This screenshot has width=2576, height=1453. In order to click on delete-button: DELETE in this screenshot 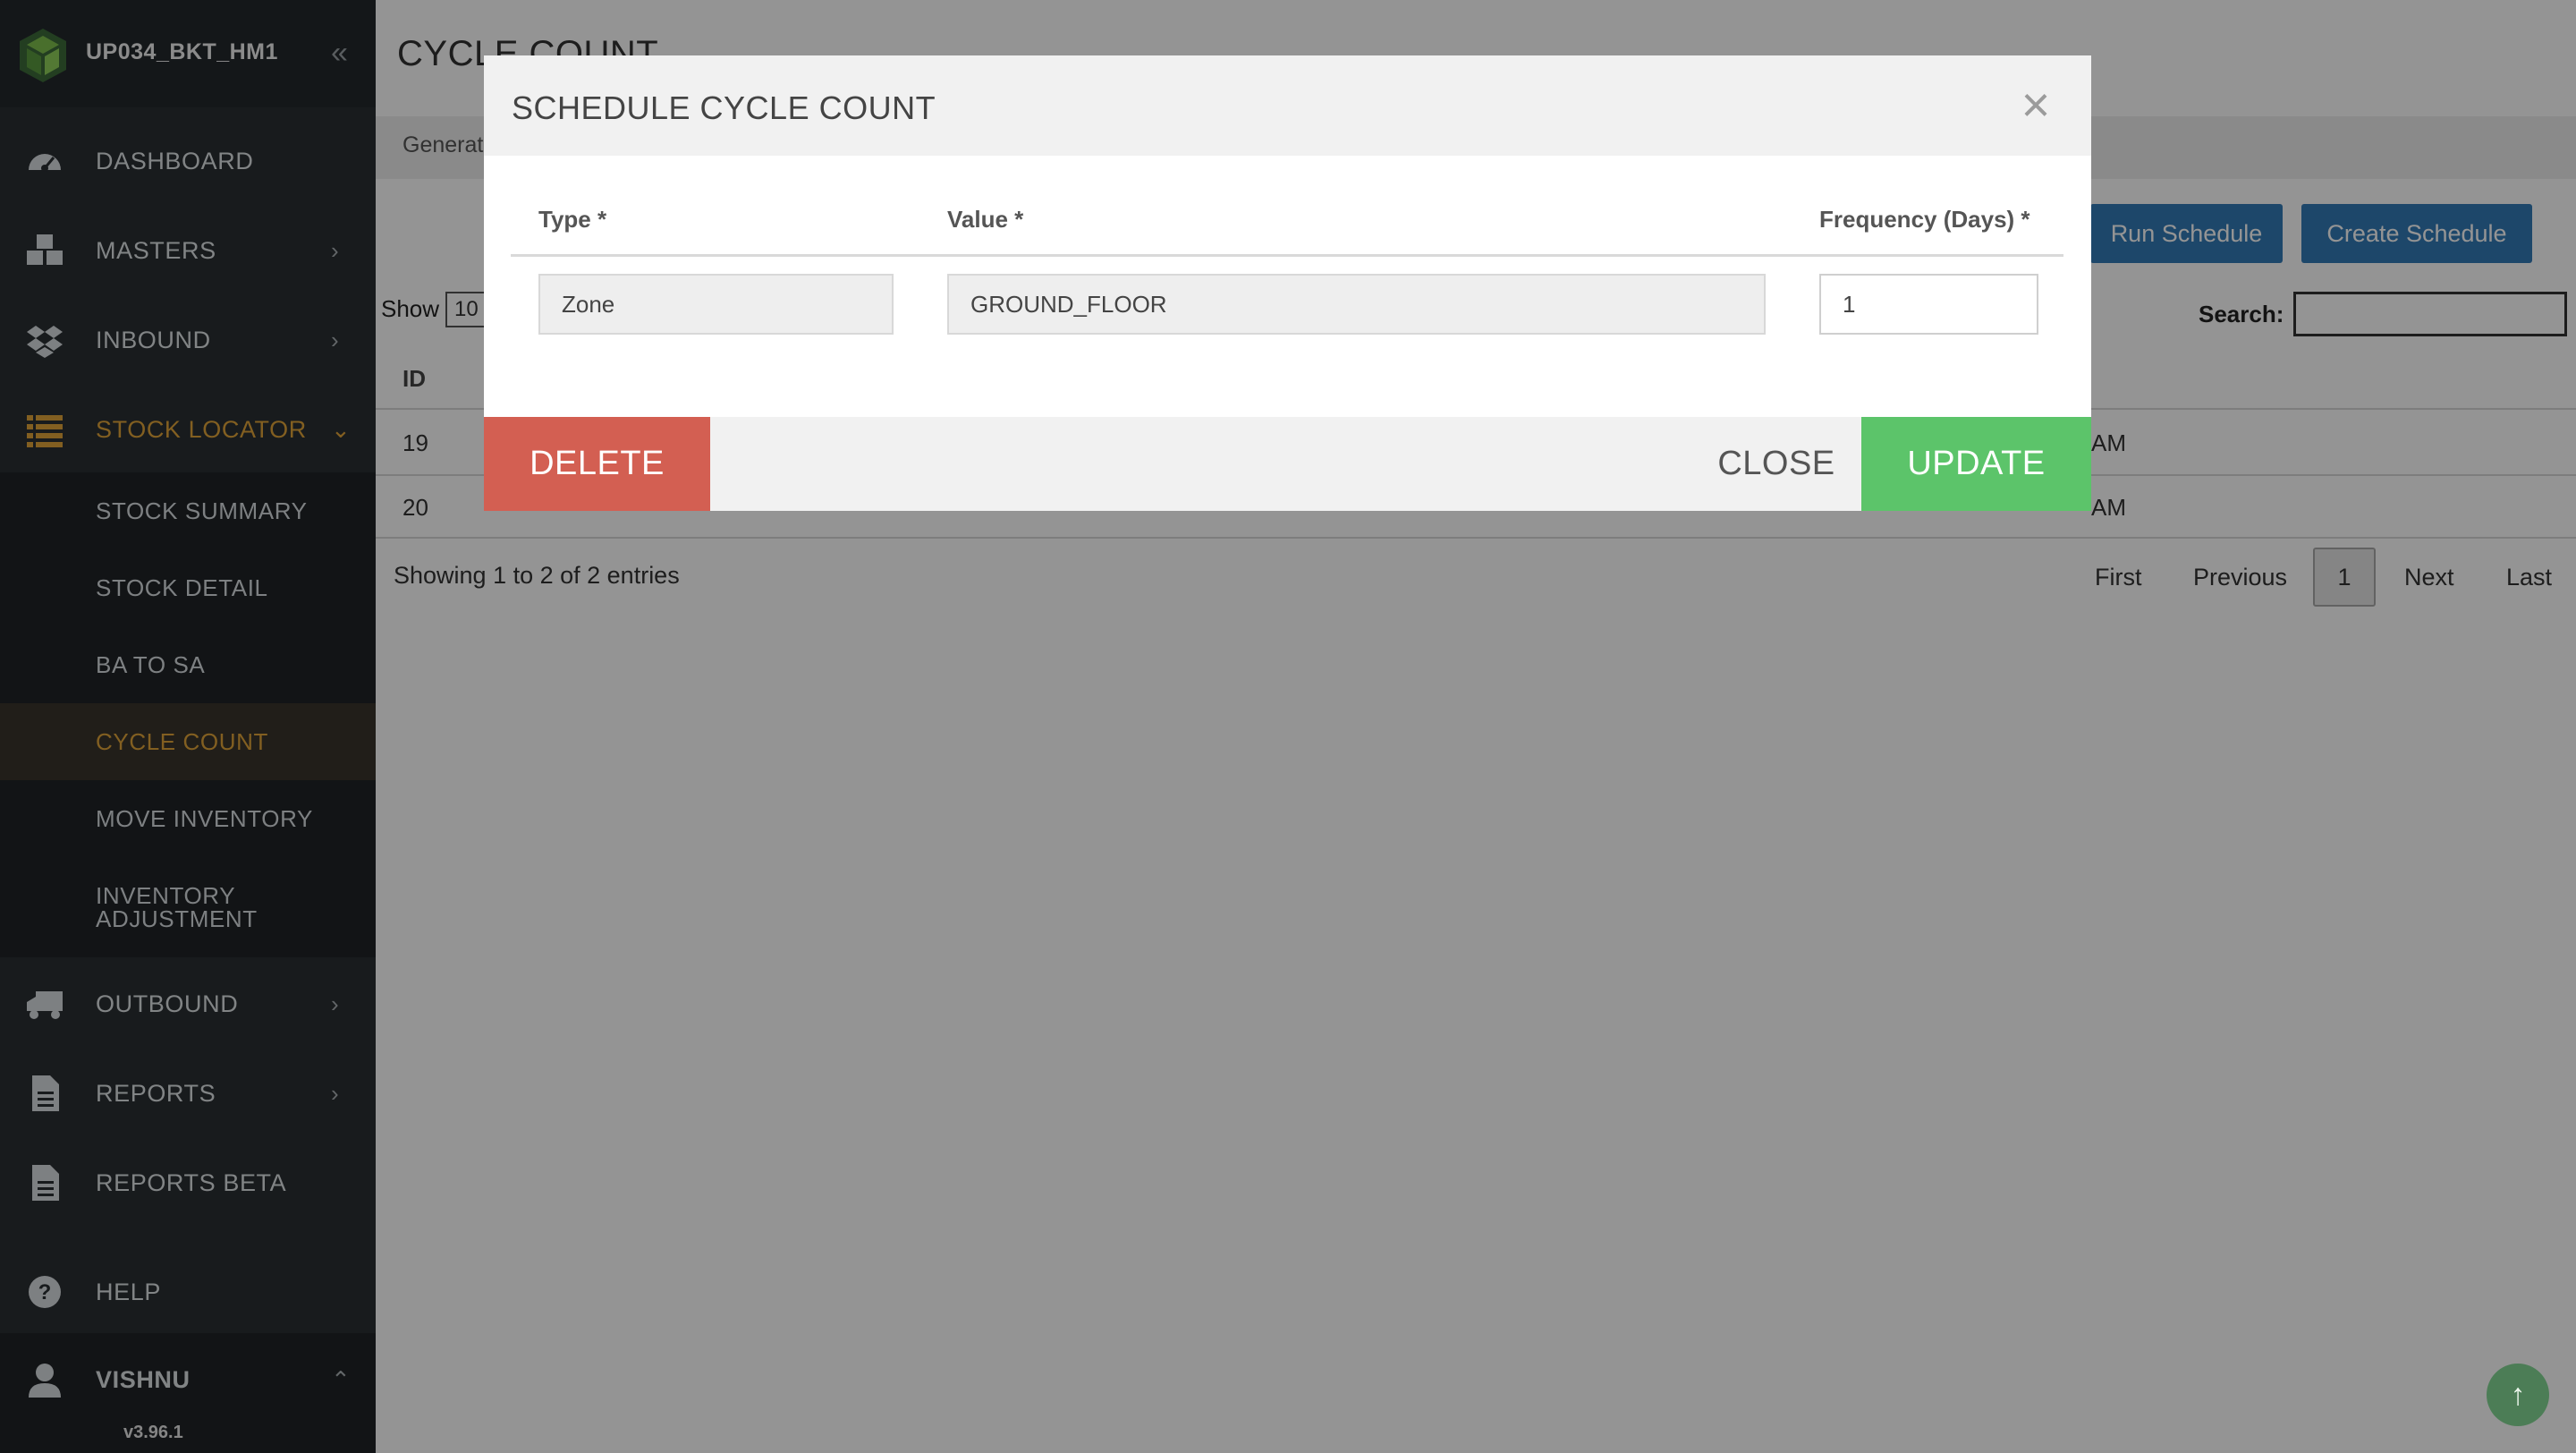, I will do `click(597, 464)`.